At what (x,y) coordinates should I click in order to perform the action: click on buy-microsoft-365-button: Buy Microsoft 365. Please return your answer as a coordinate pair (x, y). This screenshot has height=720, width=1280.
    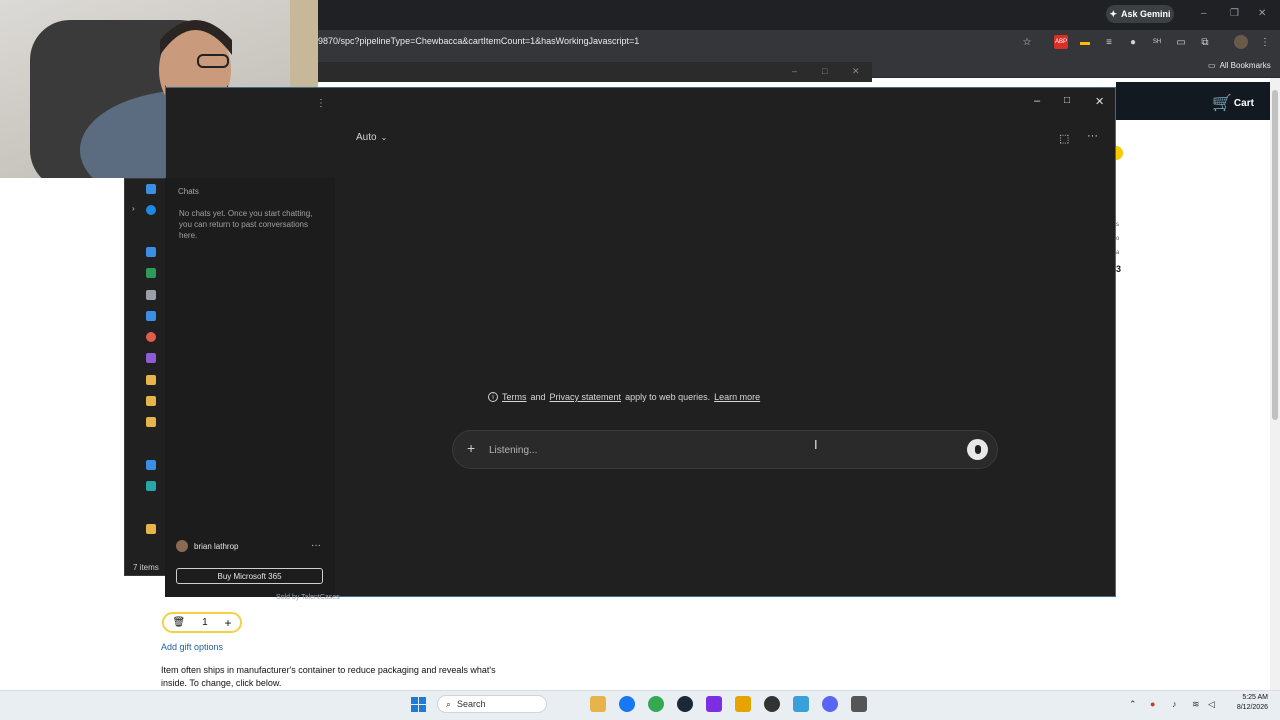
    Looking at the image, I should click on (249, 576).